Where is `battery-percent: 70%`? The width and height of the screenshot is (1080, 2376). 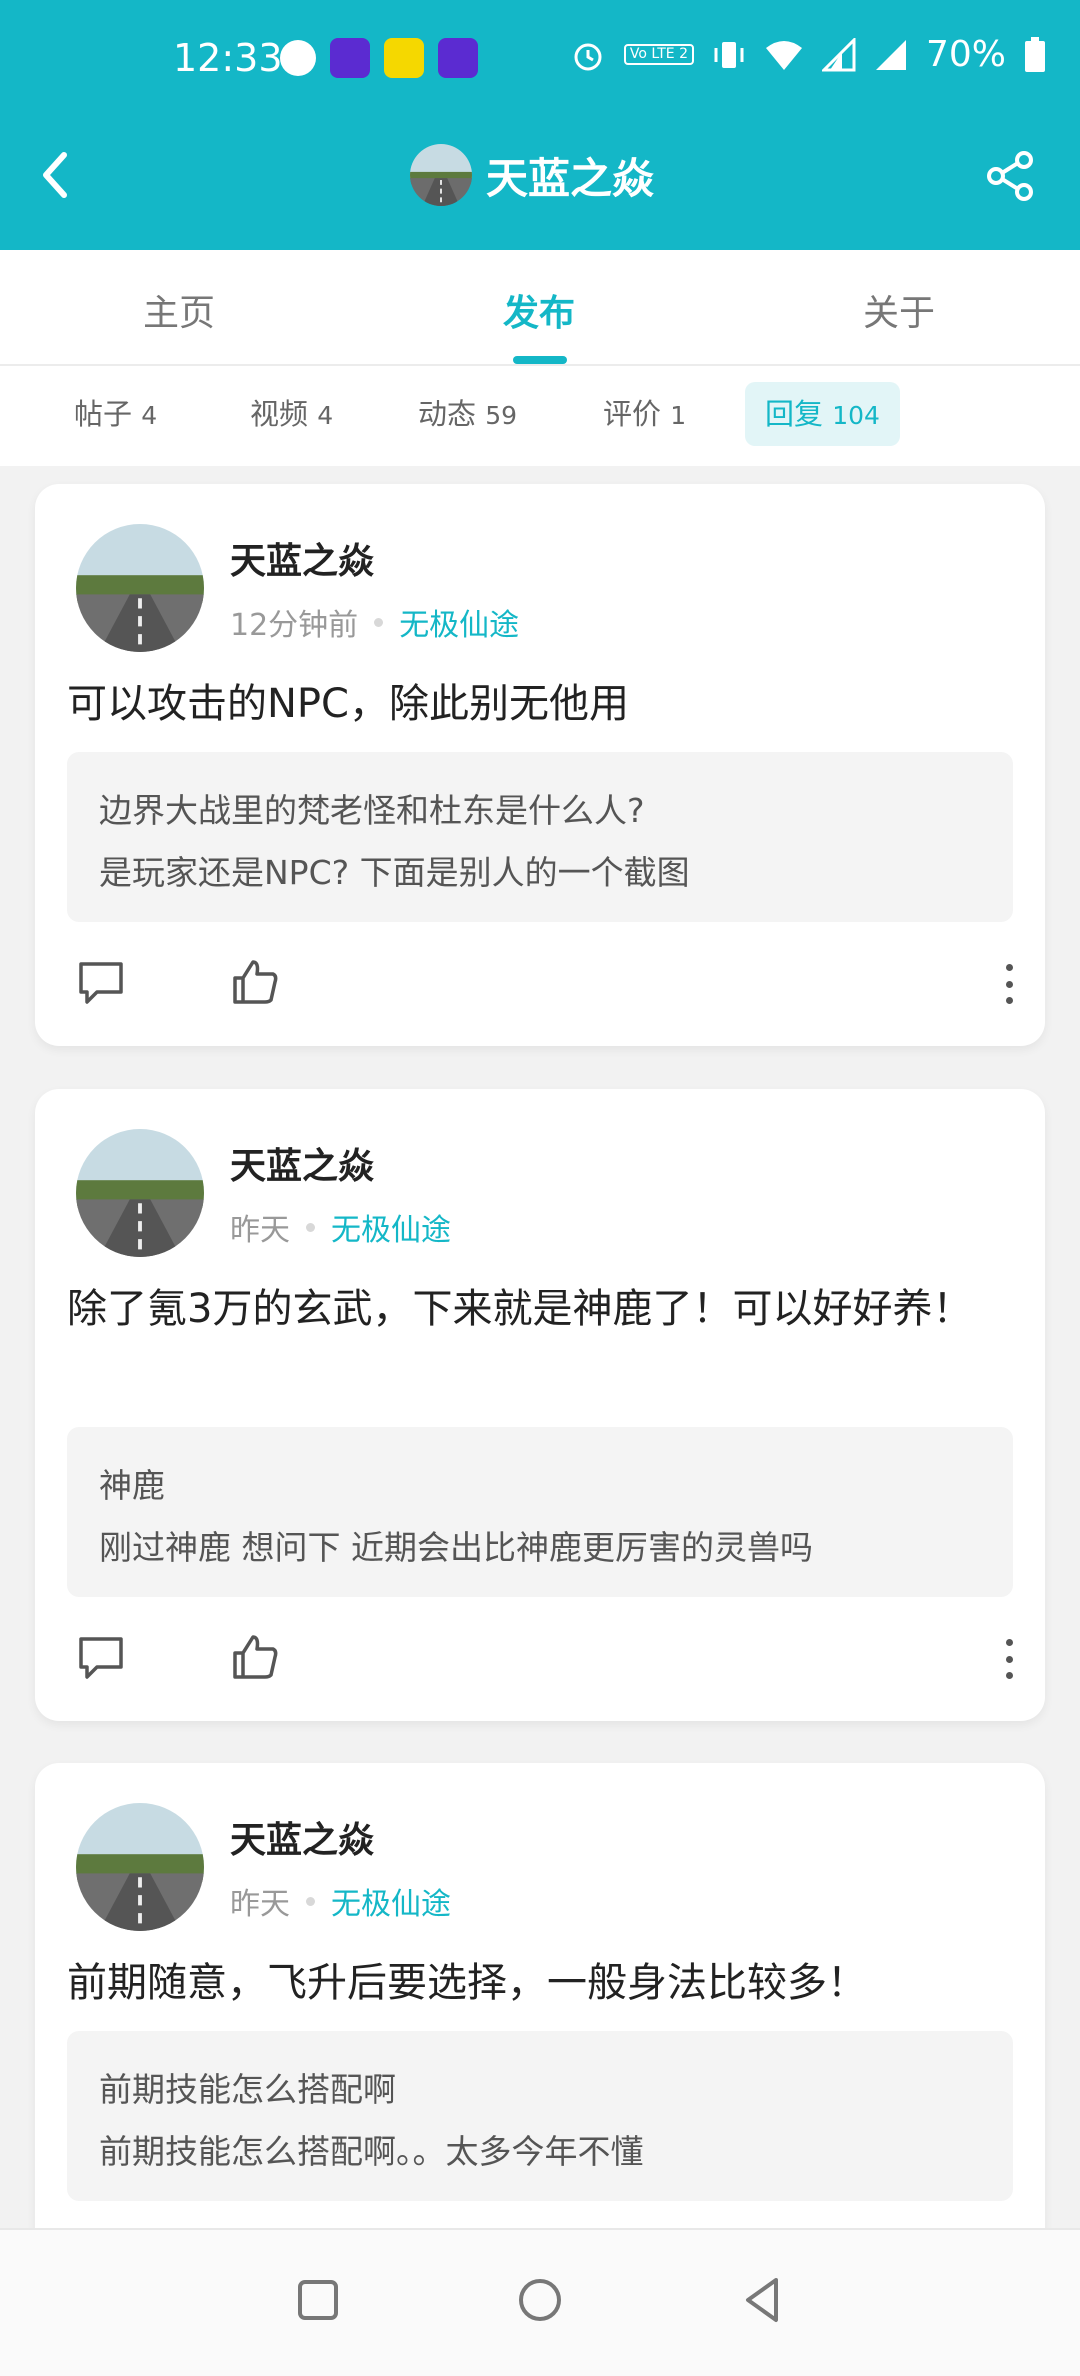
battery-percent: 70% is located at coordinates (965, 54).